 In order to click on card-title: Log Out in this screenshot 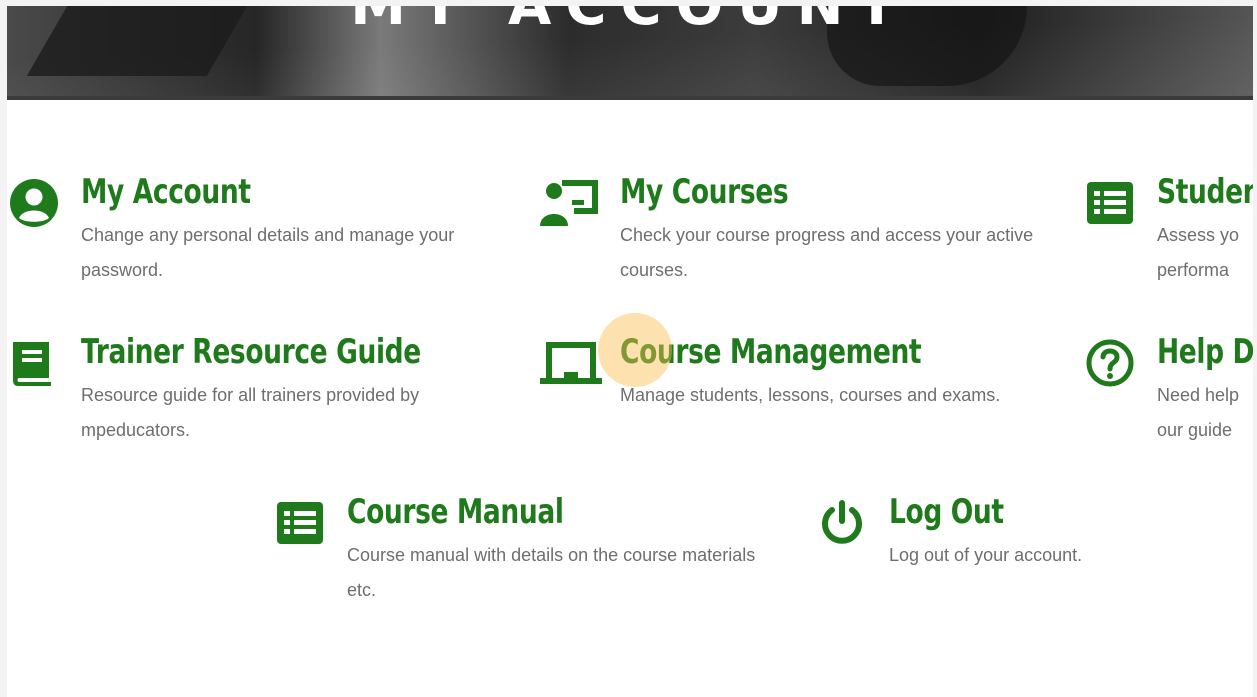, I will do `click(946, 512)`.